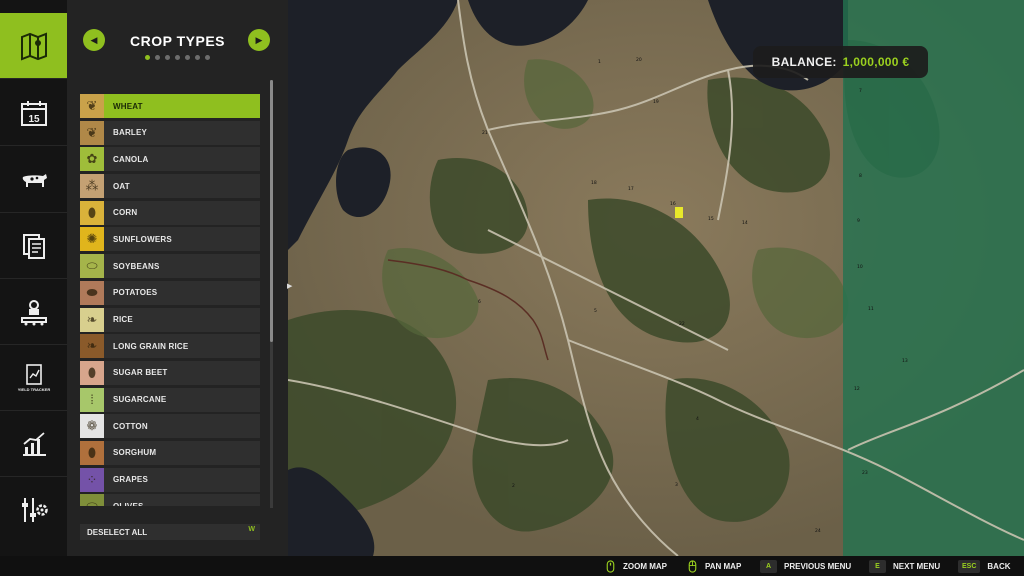  Describe the element at coordinates (92, 479) in the screenshot. I see `grapes-icon: ⁘` at that location.